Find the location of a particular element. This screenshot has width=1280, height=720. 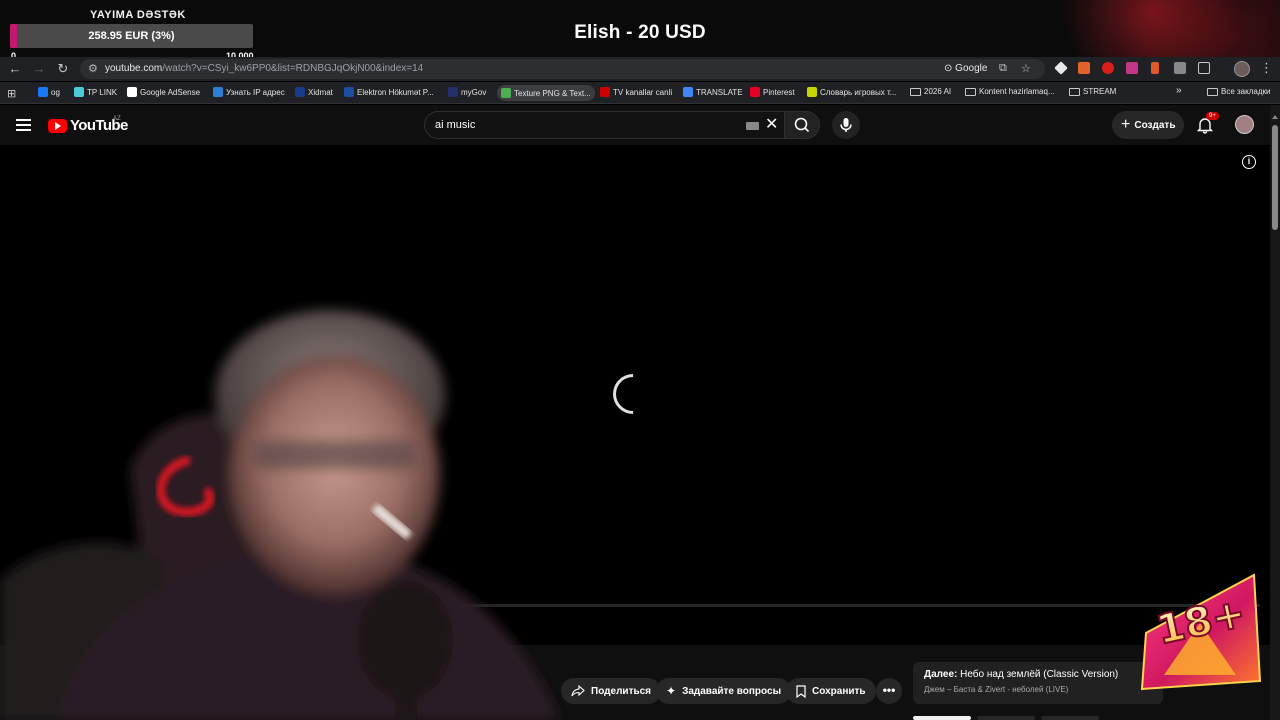

loading-spinner is located at coordinates (633, 394).